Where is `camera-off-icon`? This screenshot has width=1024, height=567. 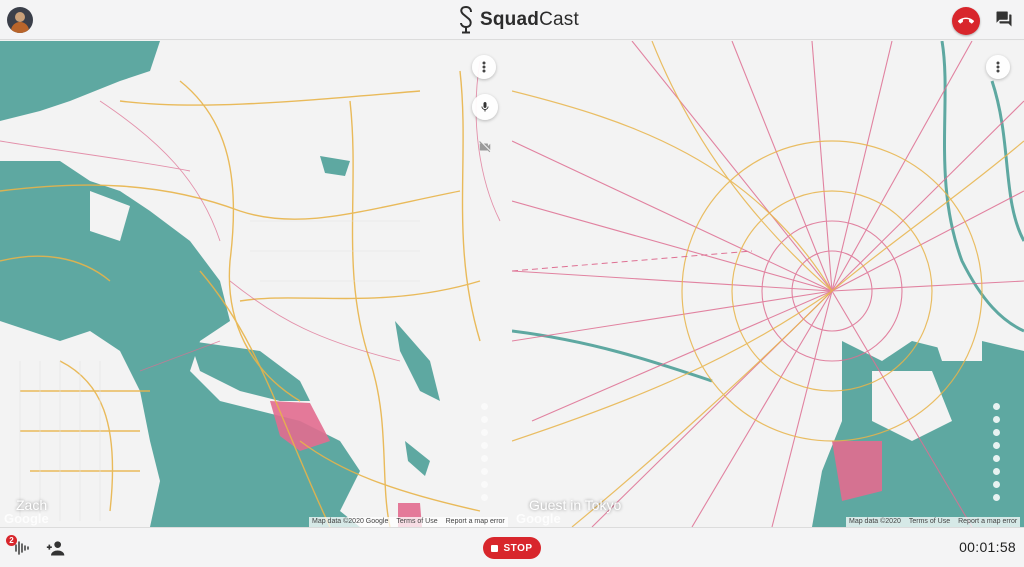
camera-off-icon is located at coordinates (485, 147).